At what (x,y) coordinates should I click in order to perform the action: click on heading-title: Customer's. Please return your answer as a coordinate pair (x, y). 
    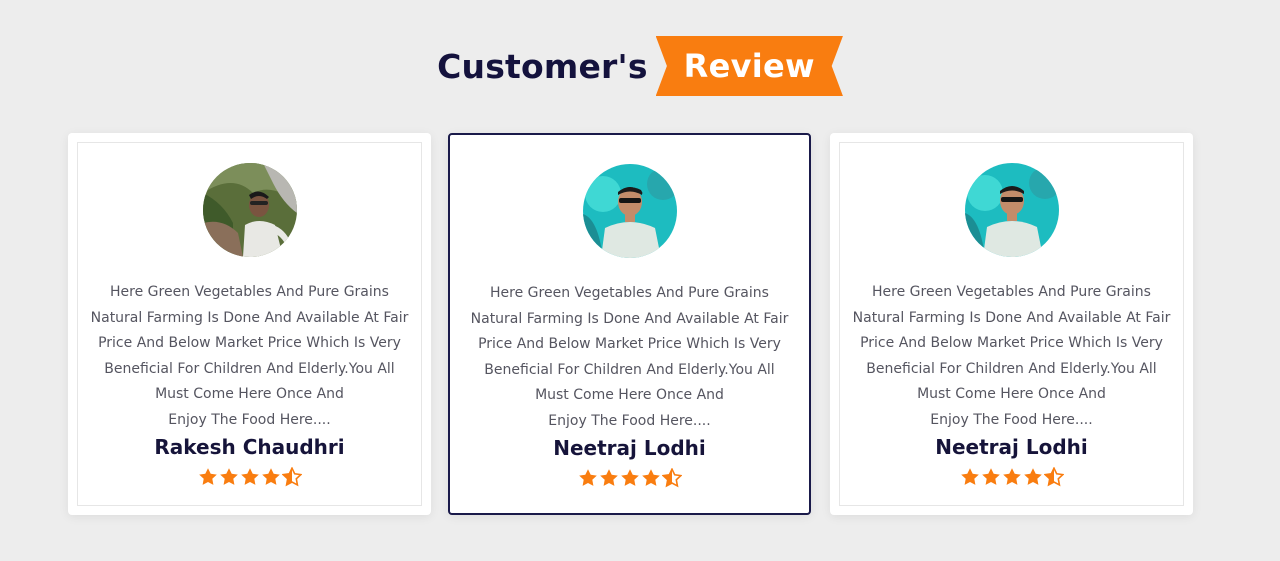
    Looking at the image, I should click on (542, 66).